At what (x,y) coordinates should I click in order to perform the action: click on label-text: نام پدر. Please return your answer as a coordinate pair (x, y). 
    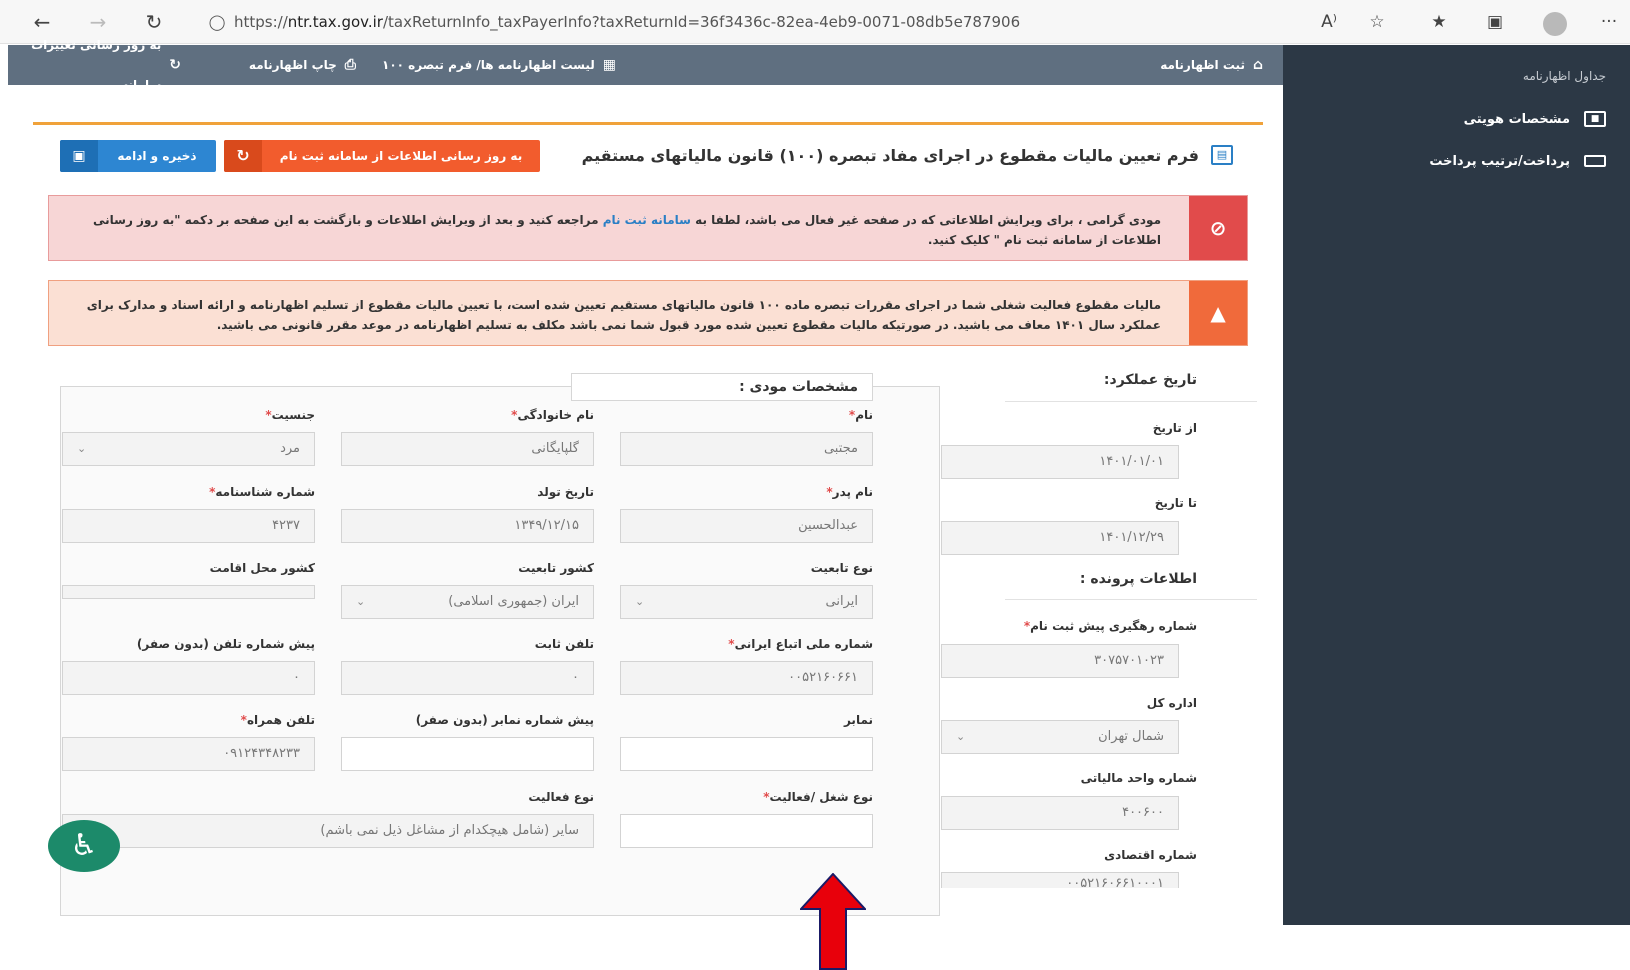
    Looking at the image, I should click on (852, 492).